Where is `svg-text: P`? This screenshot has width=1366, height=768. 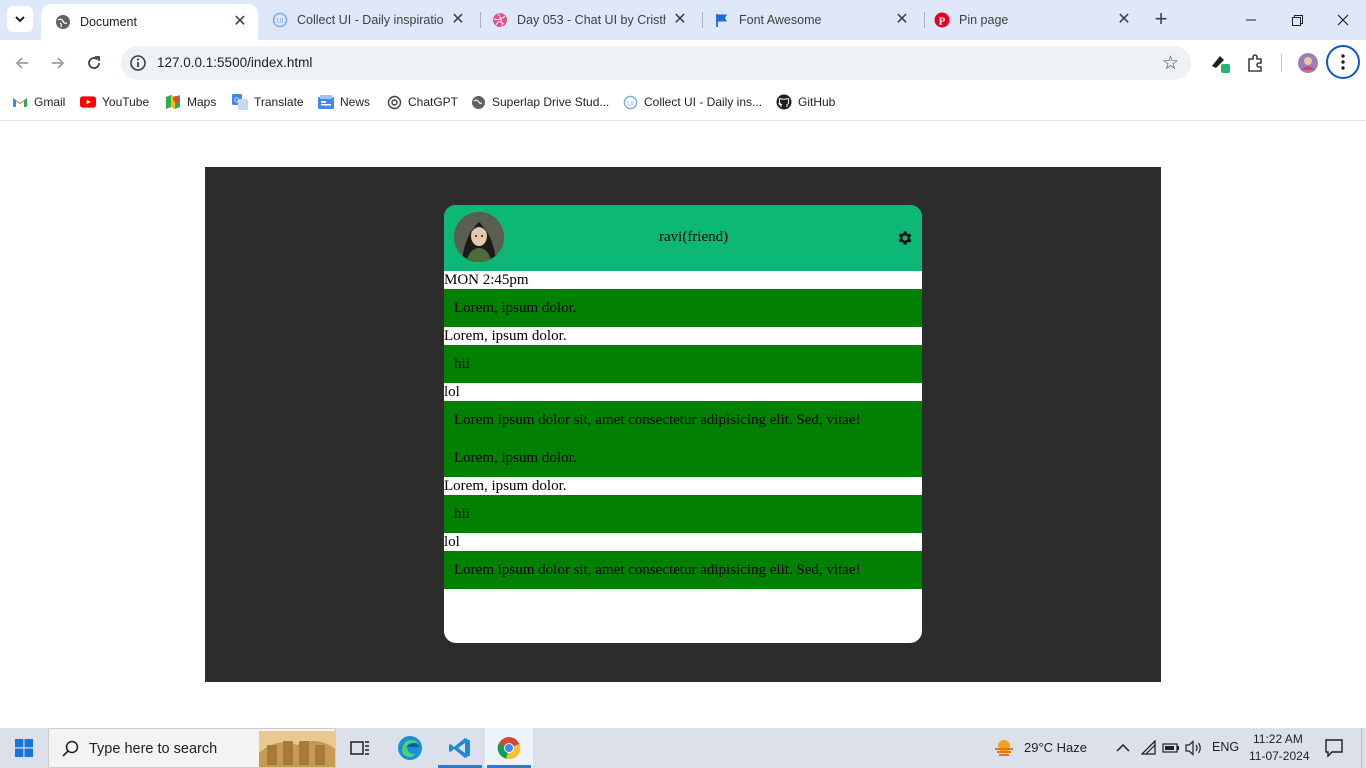 svg-text: P is located at coordinates (942, 22).